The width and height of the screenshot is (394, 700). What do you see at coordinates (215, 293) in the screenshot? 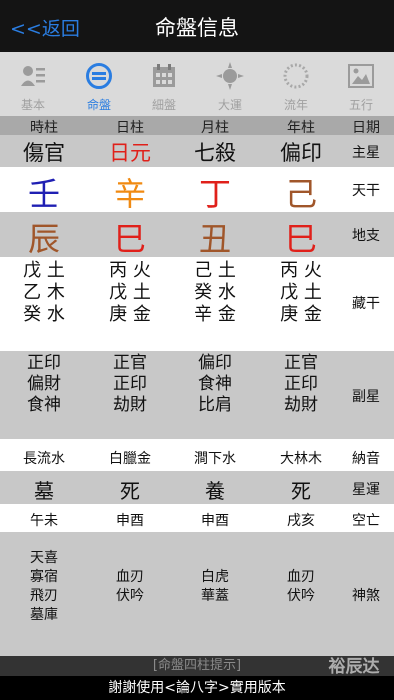
I see `hidden-stem-cell: 己 土 癸 水 辛 金` at bounding box center [215, 293].